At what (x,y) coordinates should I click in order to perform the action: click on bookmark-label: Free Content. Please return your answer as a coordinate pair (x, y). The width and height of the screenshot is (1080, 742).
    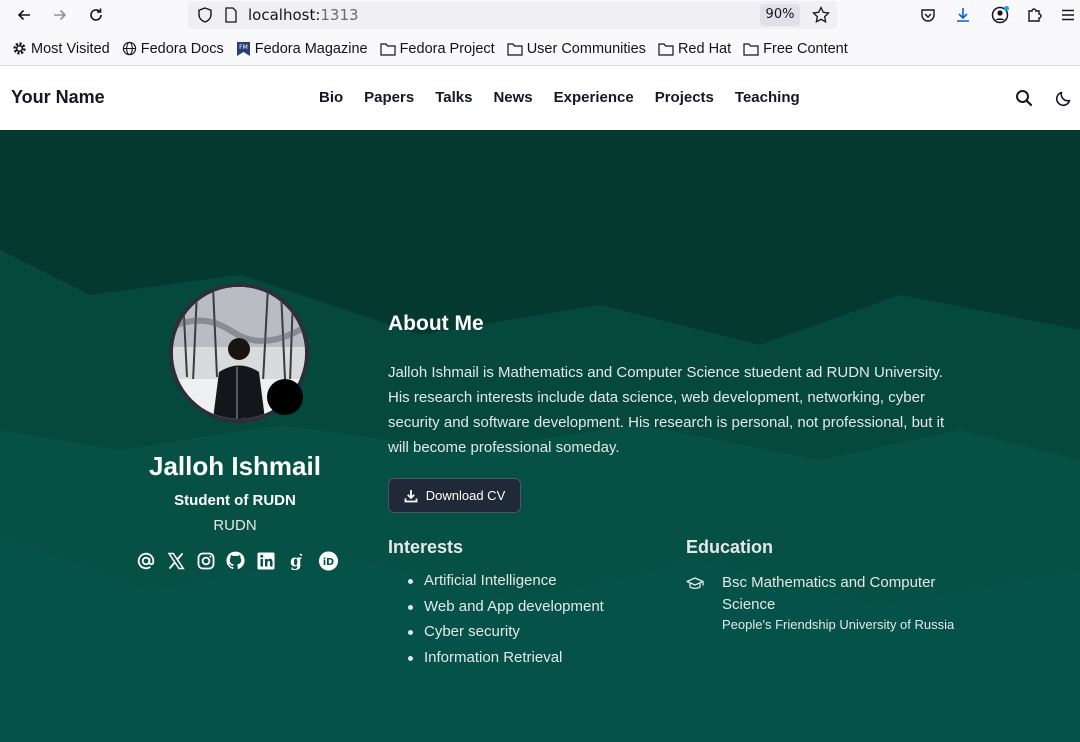
    Looking at the image, I should click on (805, 48).